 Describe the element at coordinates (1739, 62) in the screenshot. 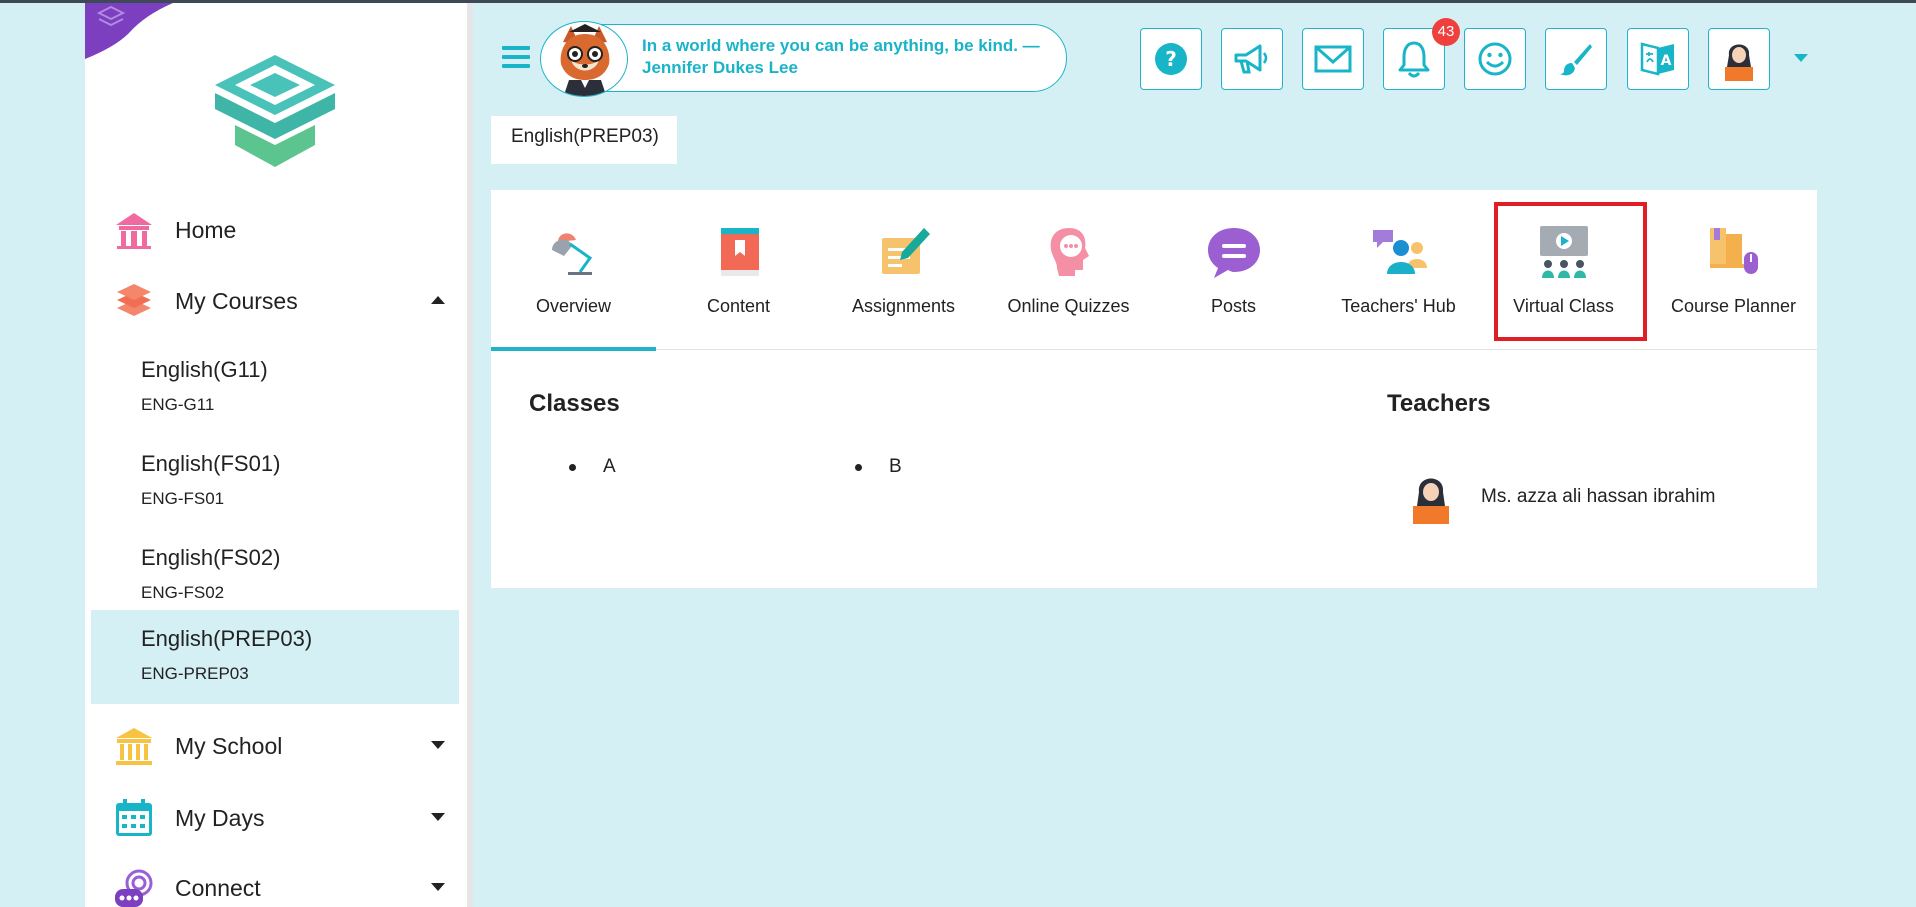

I see `profile-avatar-icon` at that location.